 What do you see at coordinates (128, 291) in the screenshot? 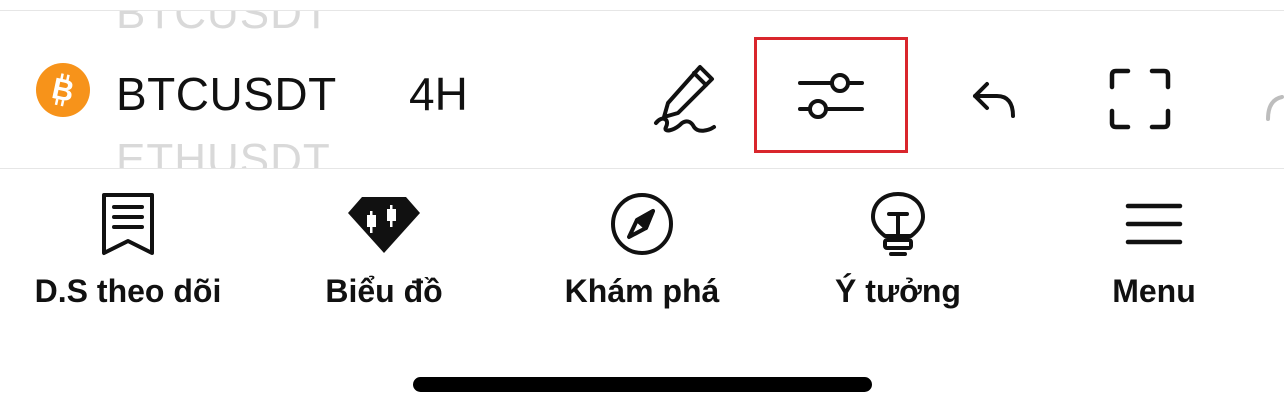
I see `nav-label-watchlist: D.S theo dõi` at bounding box center [128, 291].